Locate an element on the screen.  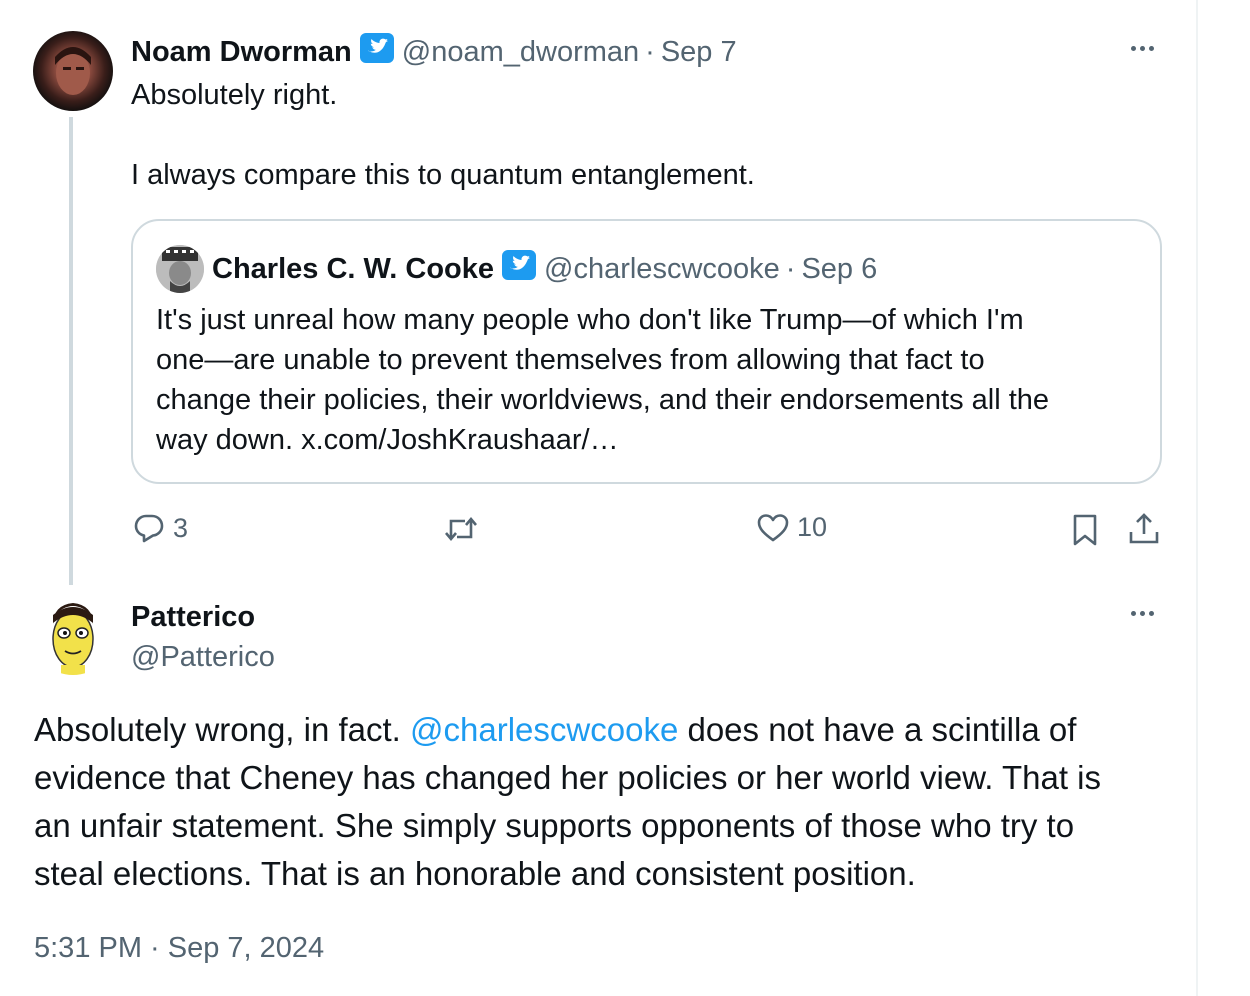
like-count: 10 is located at coordinates (812, 527).